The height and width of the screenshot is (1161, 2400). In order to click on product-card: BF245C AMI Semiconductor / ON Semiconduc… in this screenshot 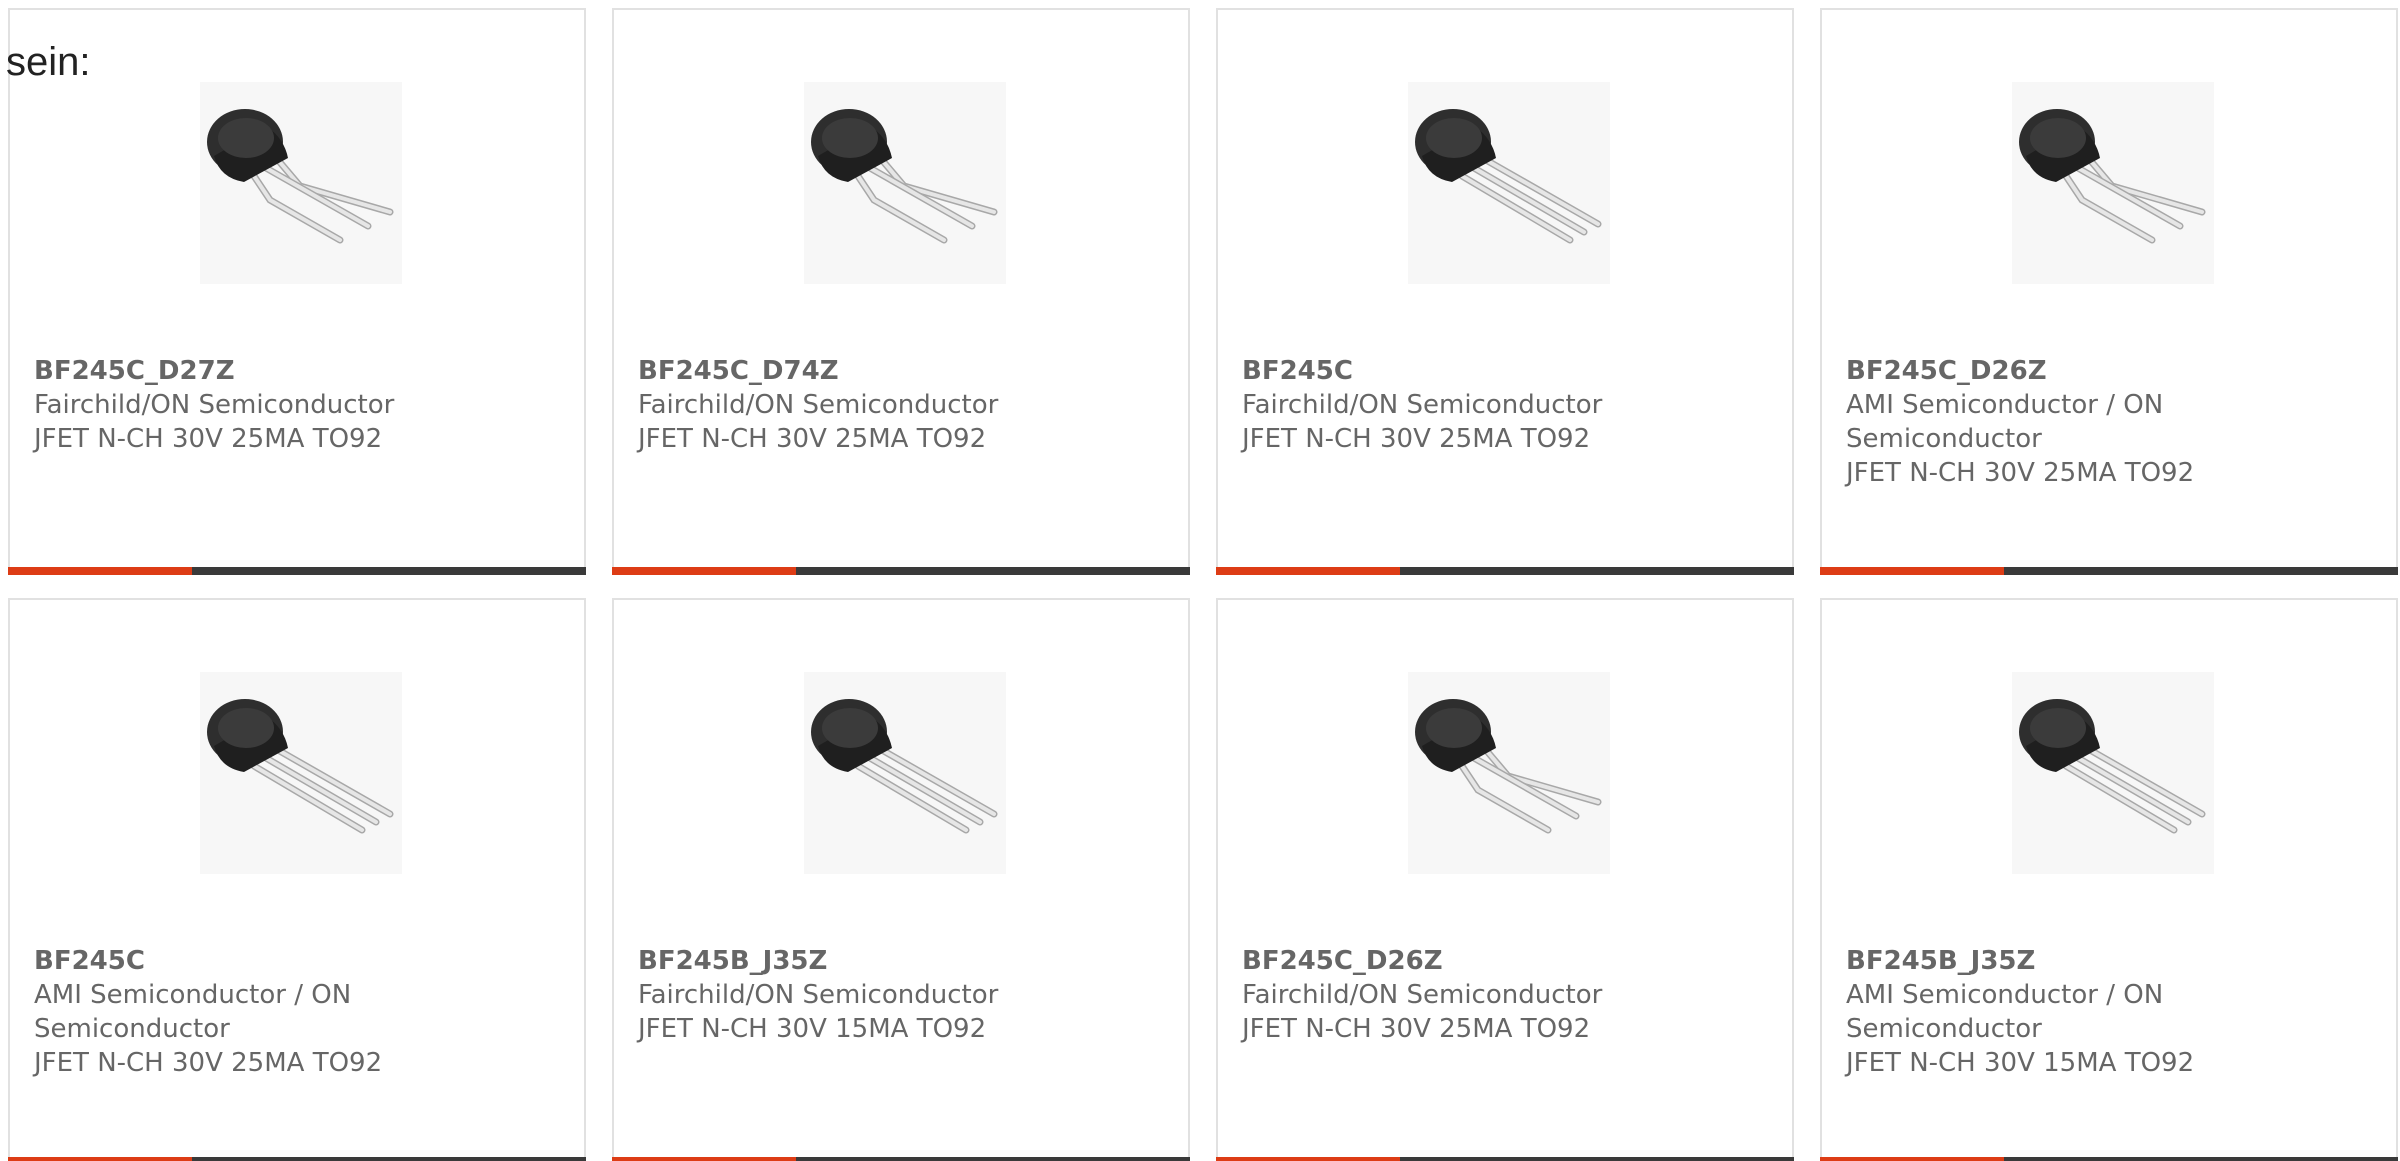, I will do `click(297, 879)`.